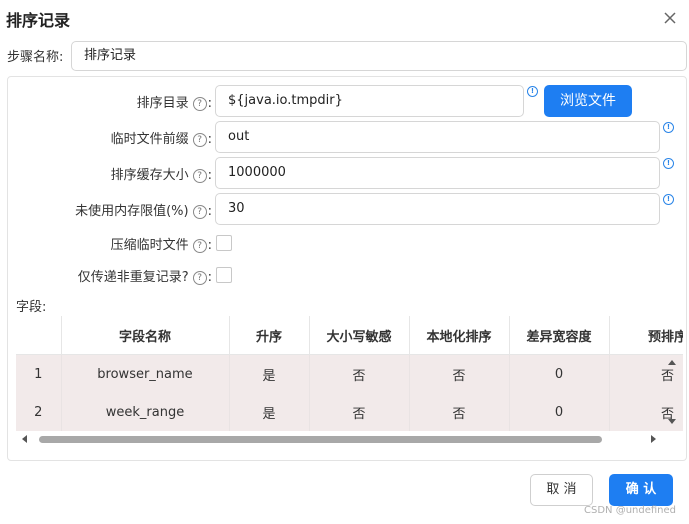  Describe the element at coordinates (320, 439) in the screenshot. I see `scroll-thumb` at that location.